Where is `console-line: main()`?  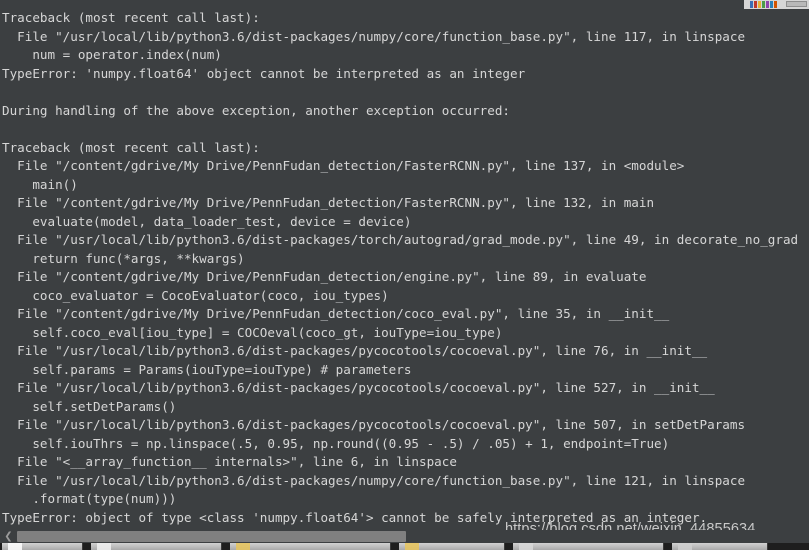 console-line: main() is located at coordinates (40, 184).